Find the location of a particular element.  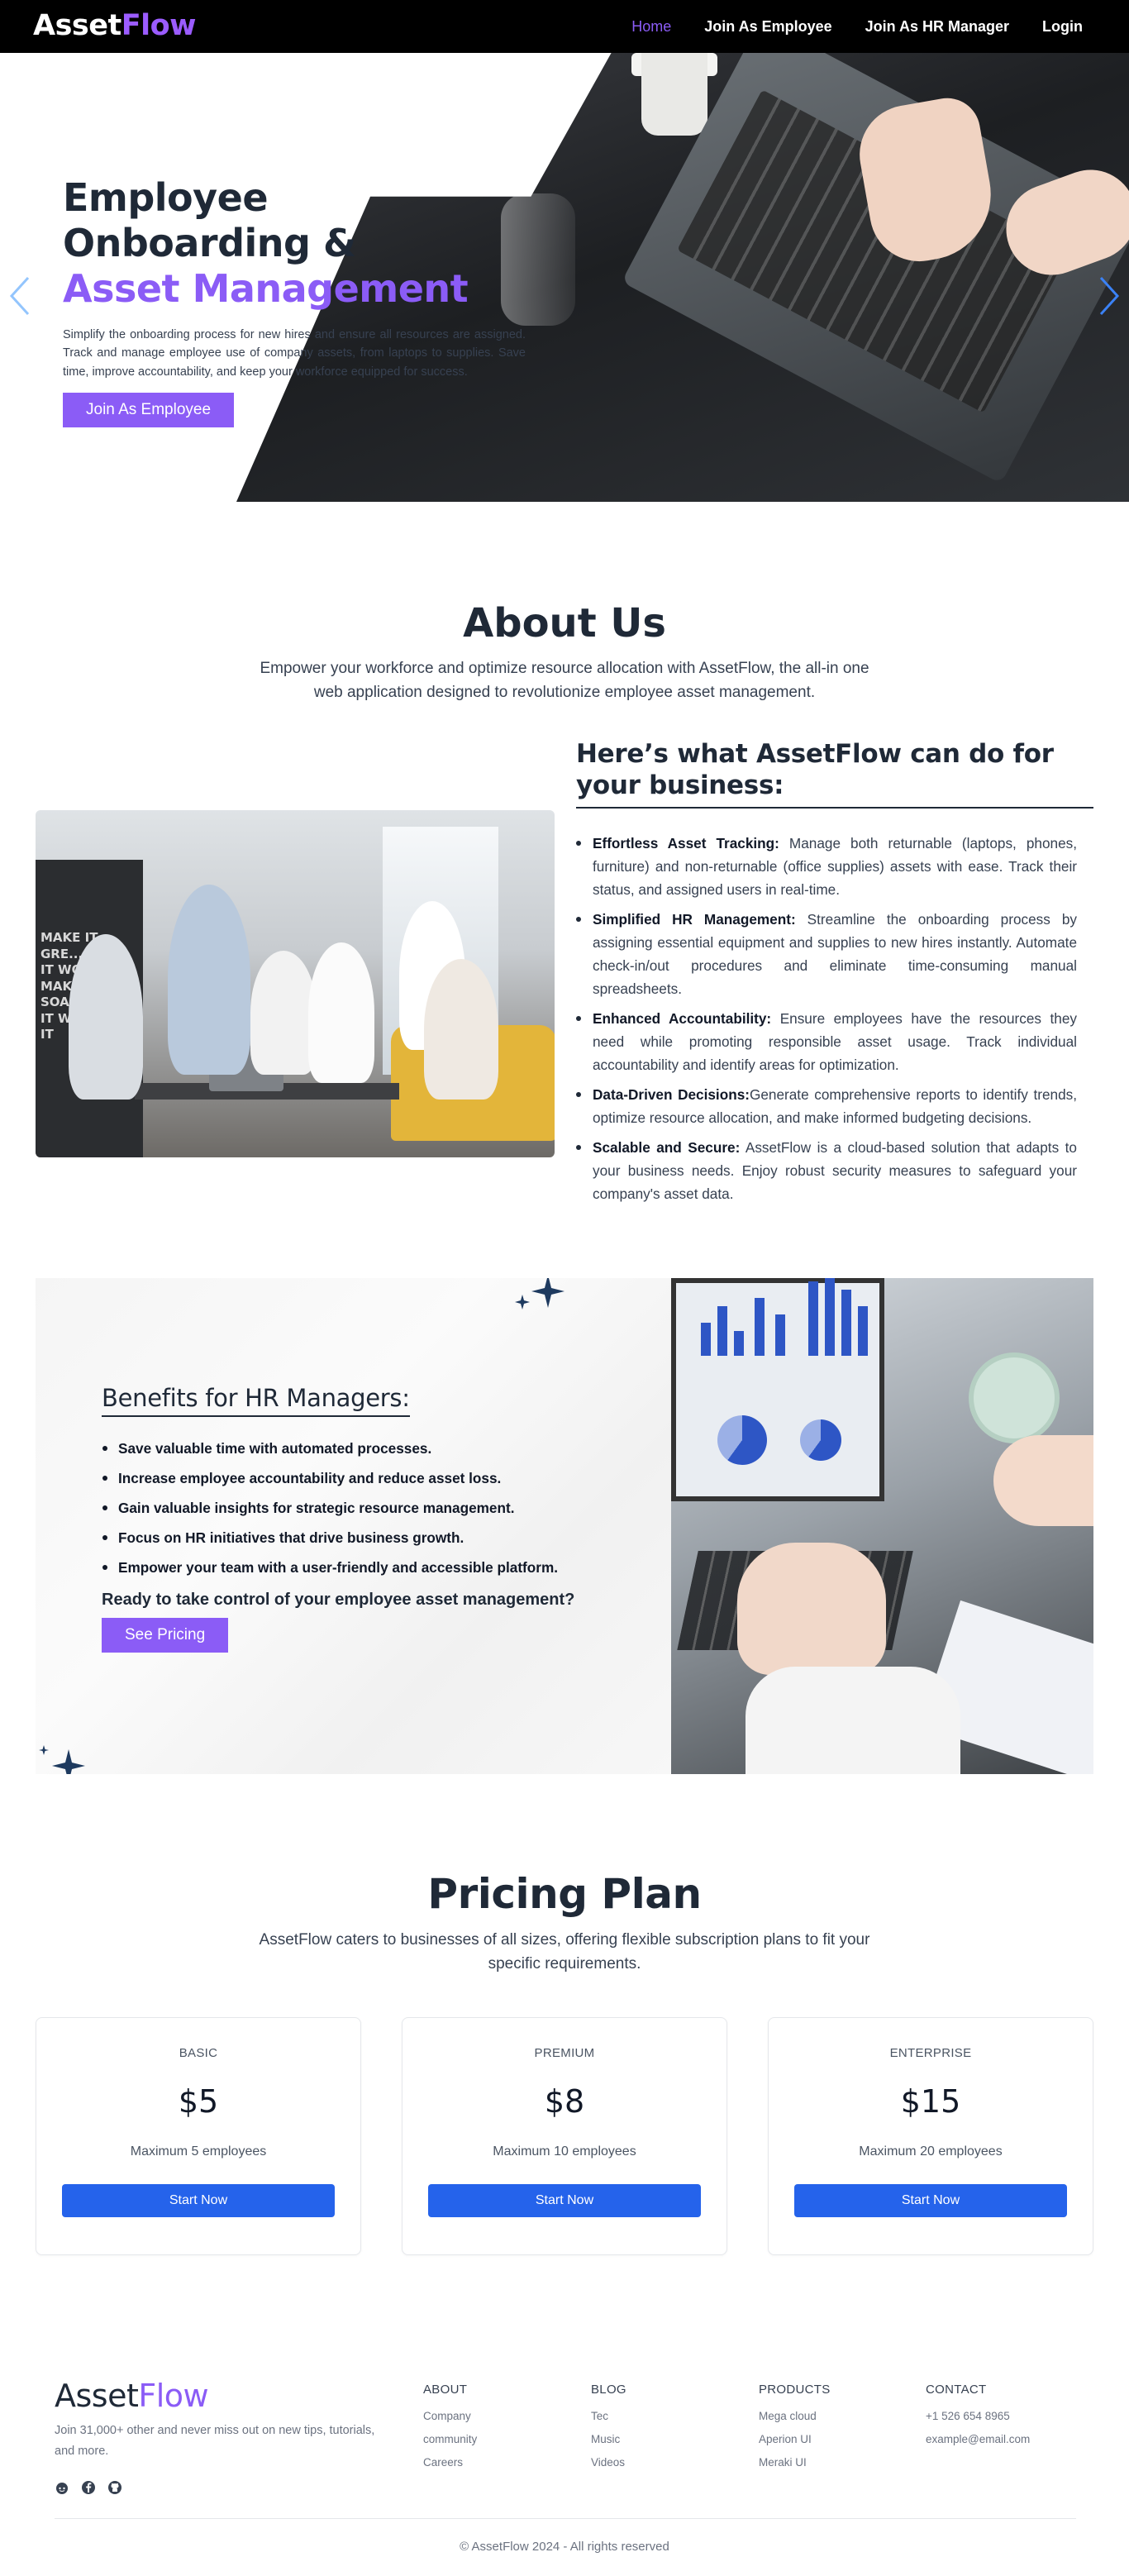

benefits-heading: Benefits for HR Managers: is located at coordinates (256, 1400).